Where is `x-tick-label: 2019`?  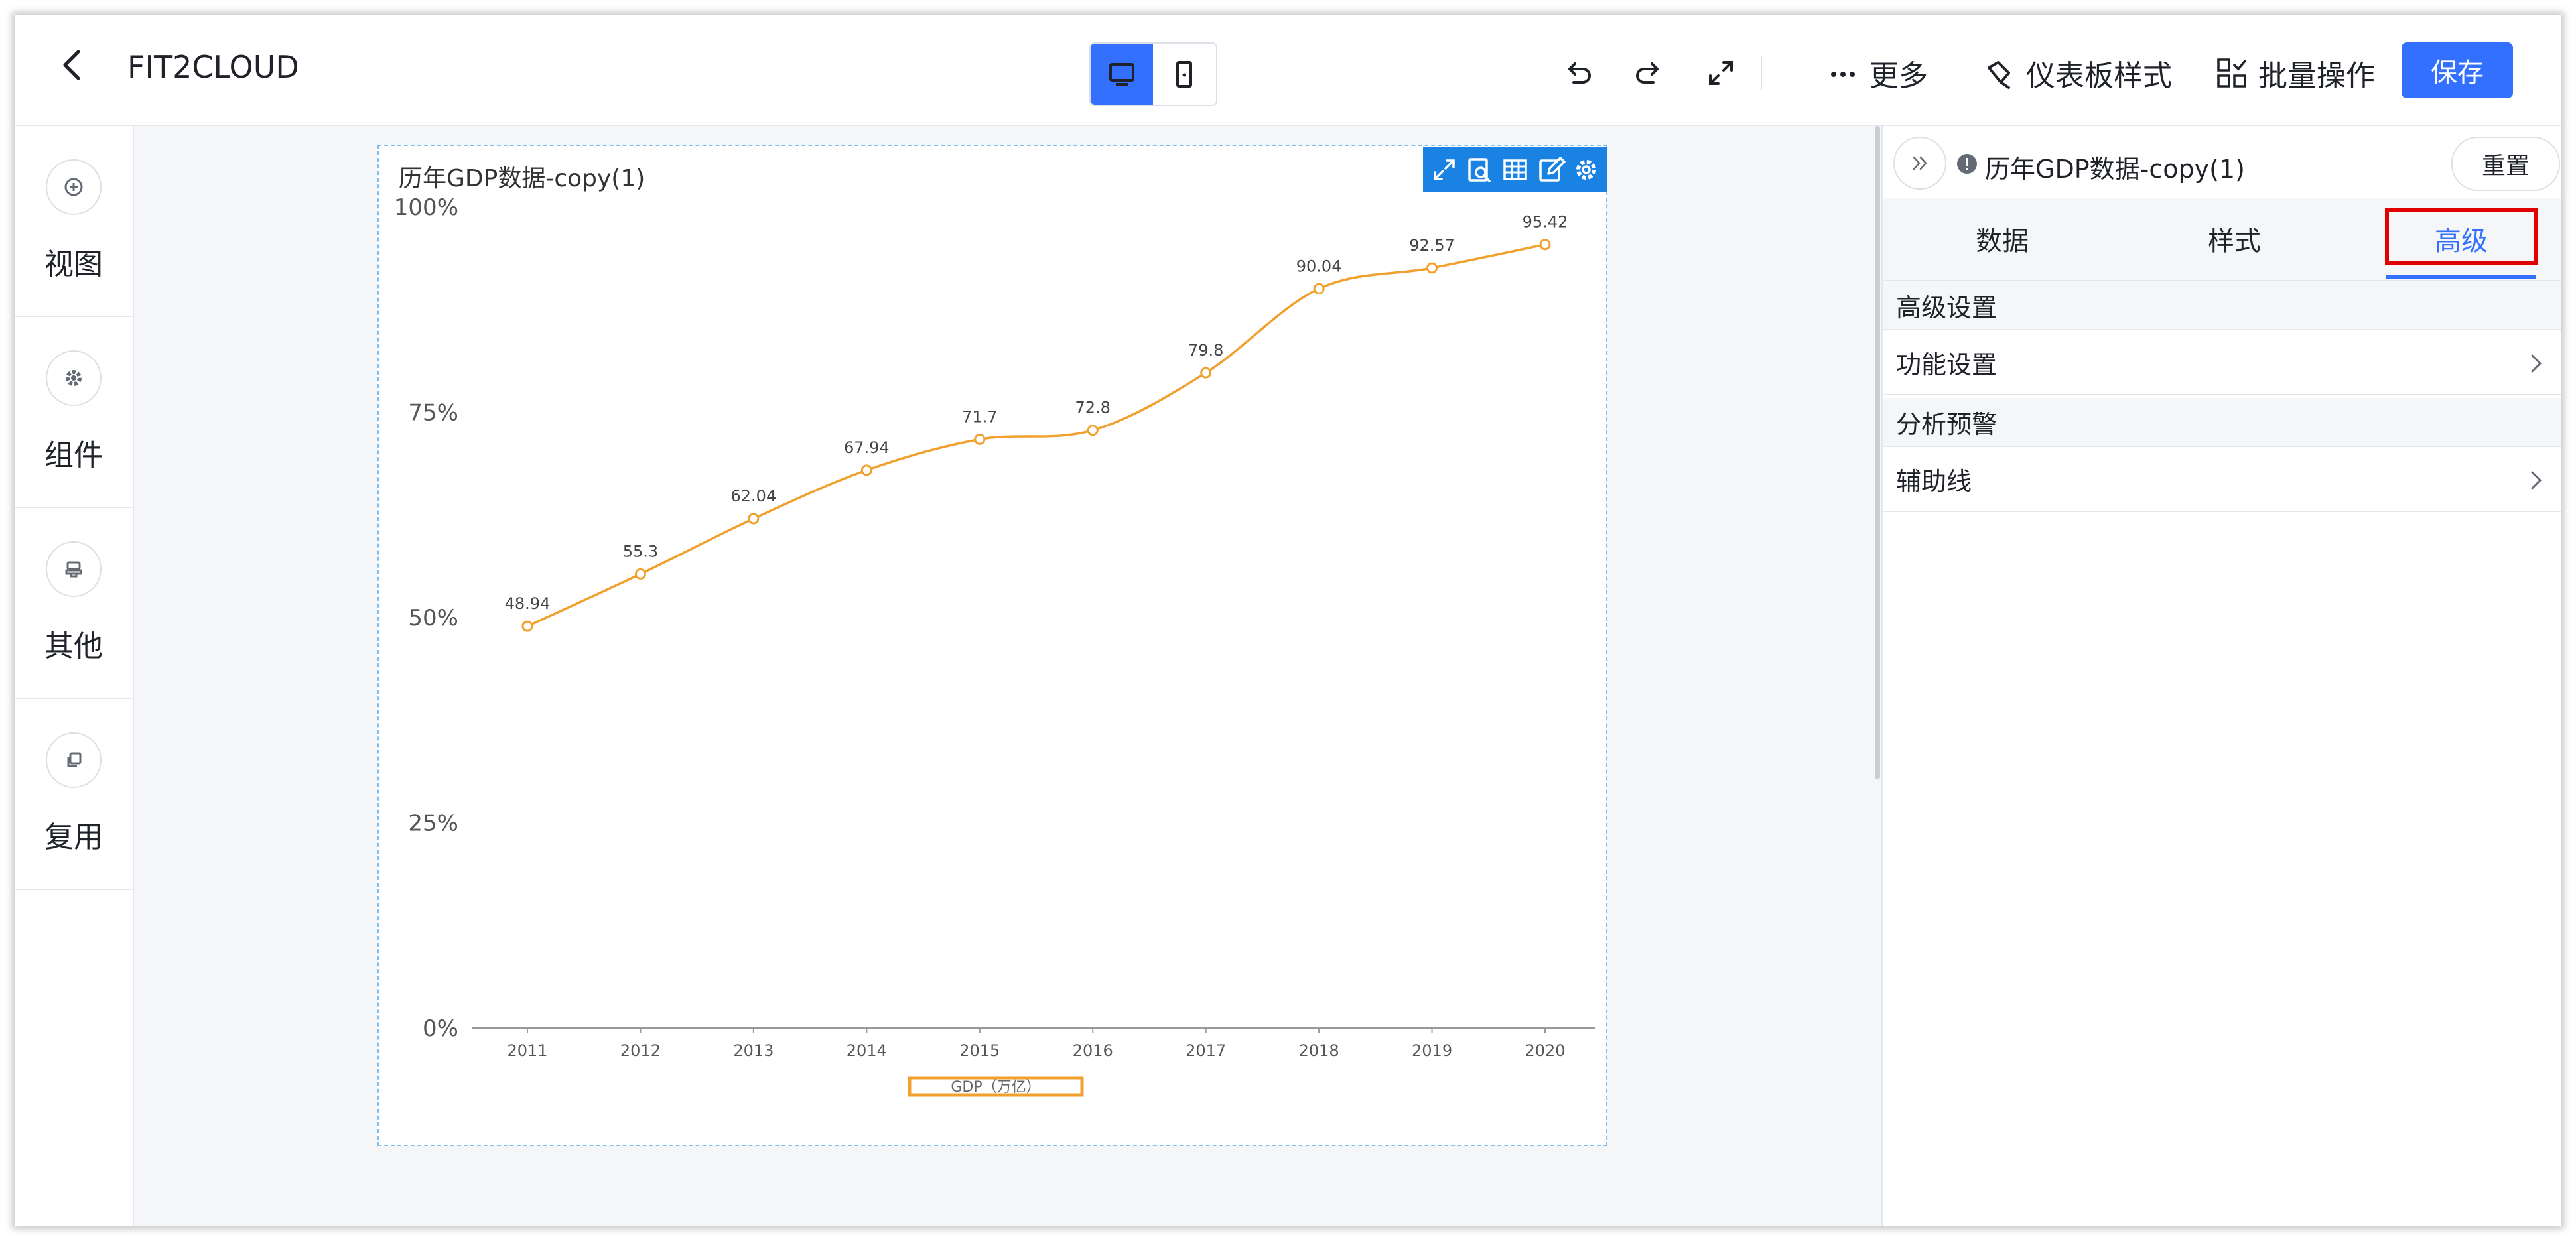 x-tick-label: 2019 is located at coordinates (1432, 1050).